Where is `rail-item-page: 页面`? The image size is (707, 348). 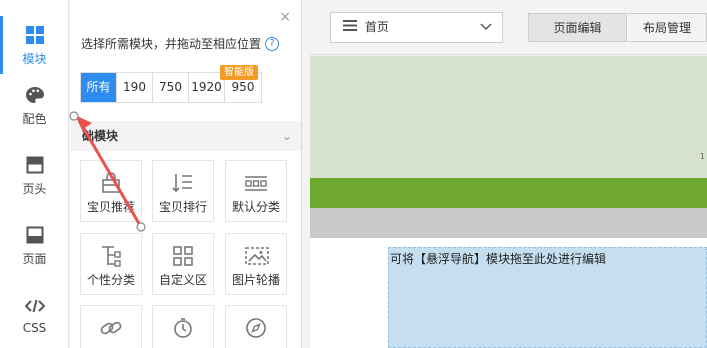
rail-item-page: 页面 is located at coordinates (34, 245).